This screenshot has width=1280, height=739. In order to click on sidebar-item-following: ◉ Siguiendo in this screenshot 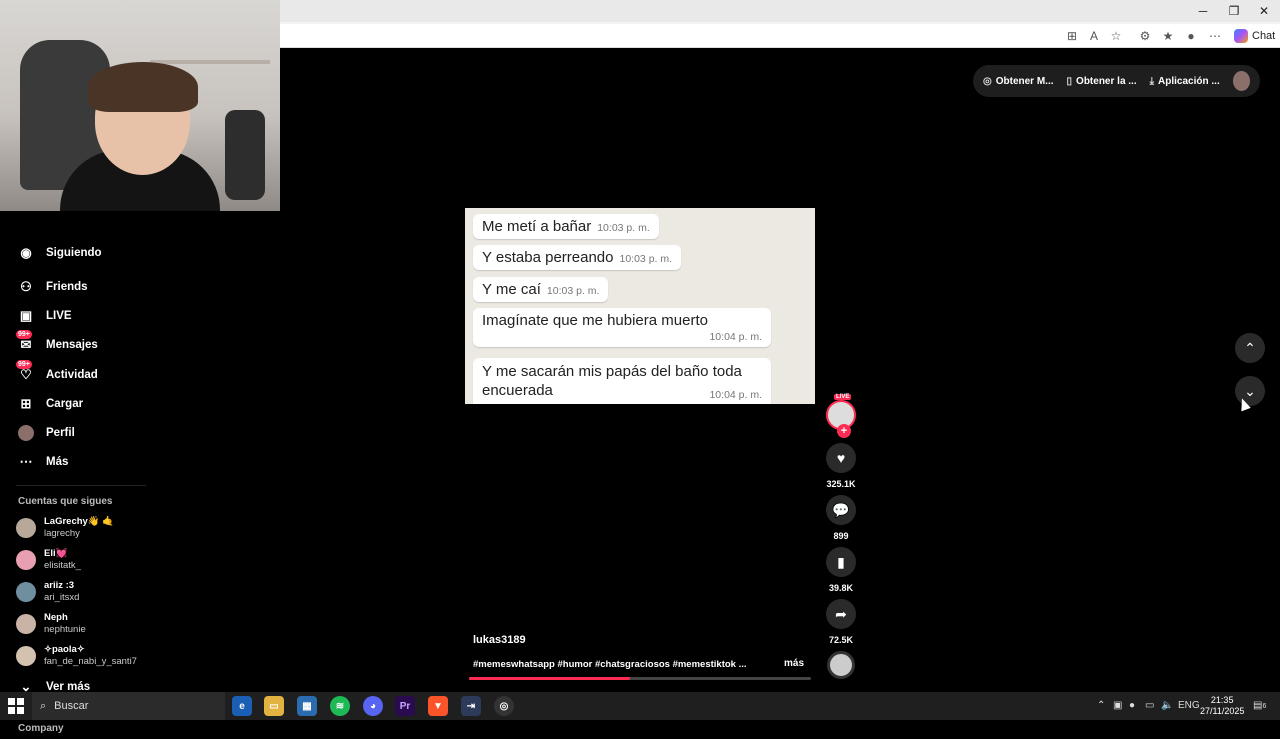, I will do `click(59, 253)`.